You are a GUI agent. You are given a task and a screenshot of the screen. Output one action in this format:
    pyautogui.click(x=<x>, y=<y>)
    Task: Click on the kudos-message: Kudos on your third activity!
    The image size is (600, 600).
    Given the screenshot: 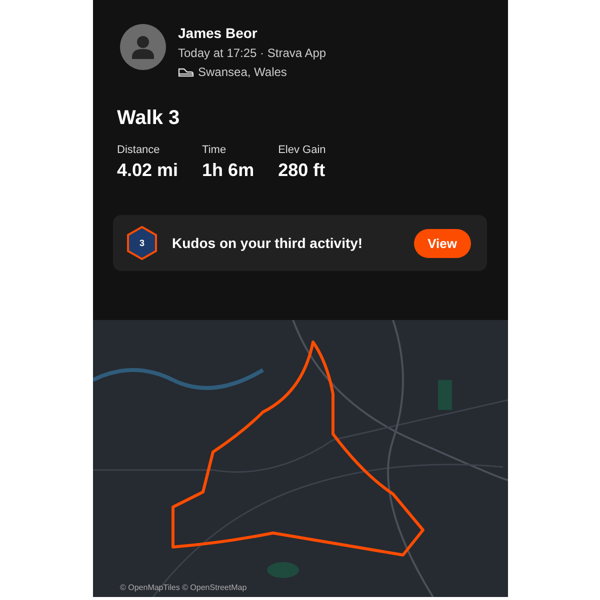 What is the action you would take?
    pyautogui.click(x=268, y=243)
    